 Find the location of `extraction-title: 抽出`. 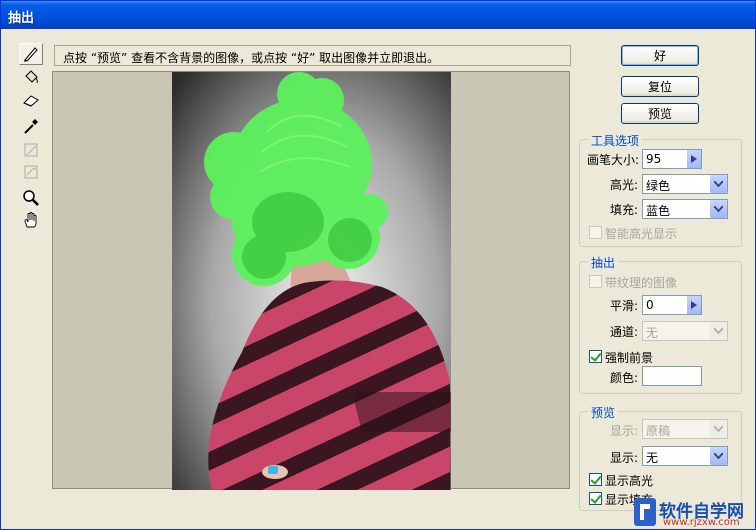

extraction-title: 抽出 is located at coordinates (603, 262).